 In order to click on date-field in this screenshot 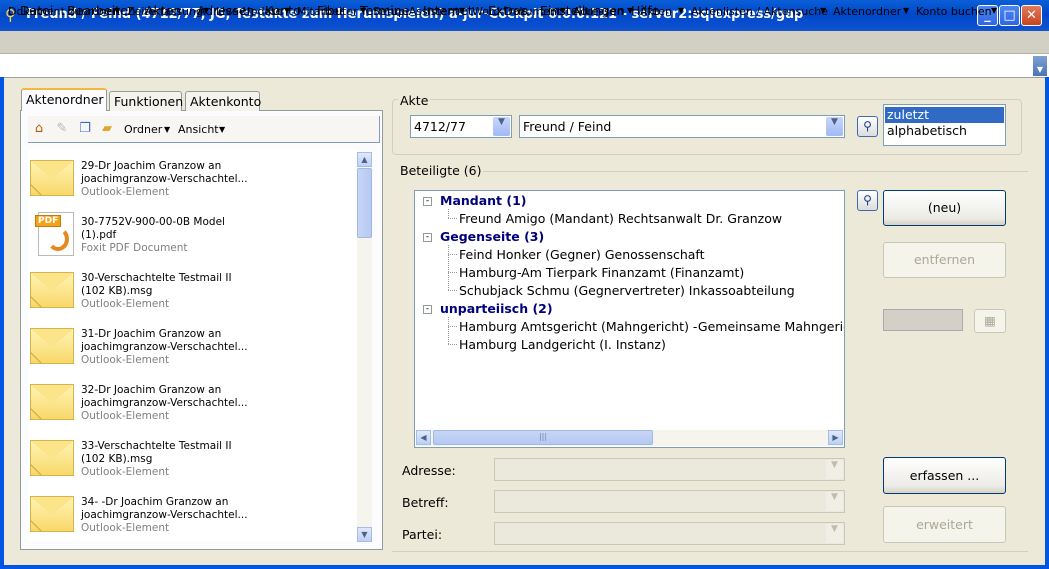, I will do `click(923, 320)`.